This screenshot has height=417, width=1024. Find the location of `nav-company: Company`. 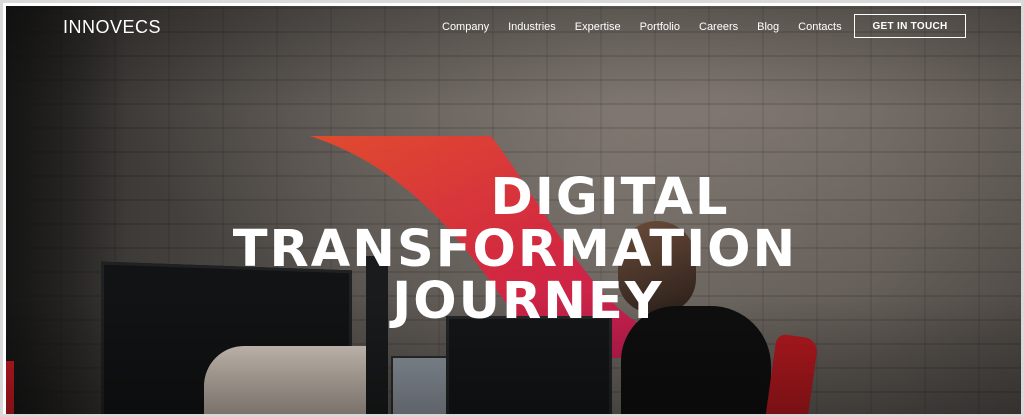

nav-company: Company is located at coordinates (465, 31).